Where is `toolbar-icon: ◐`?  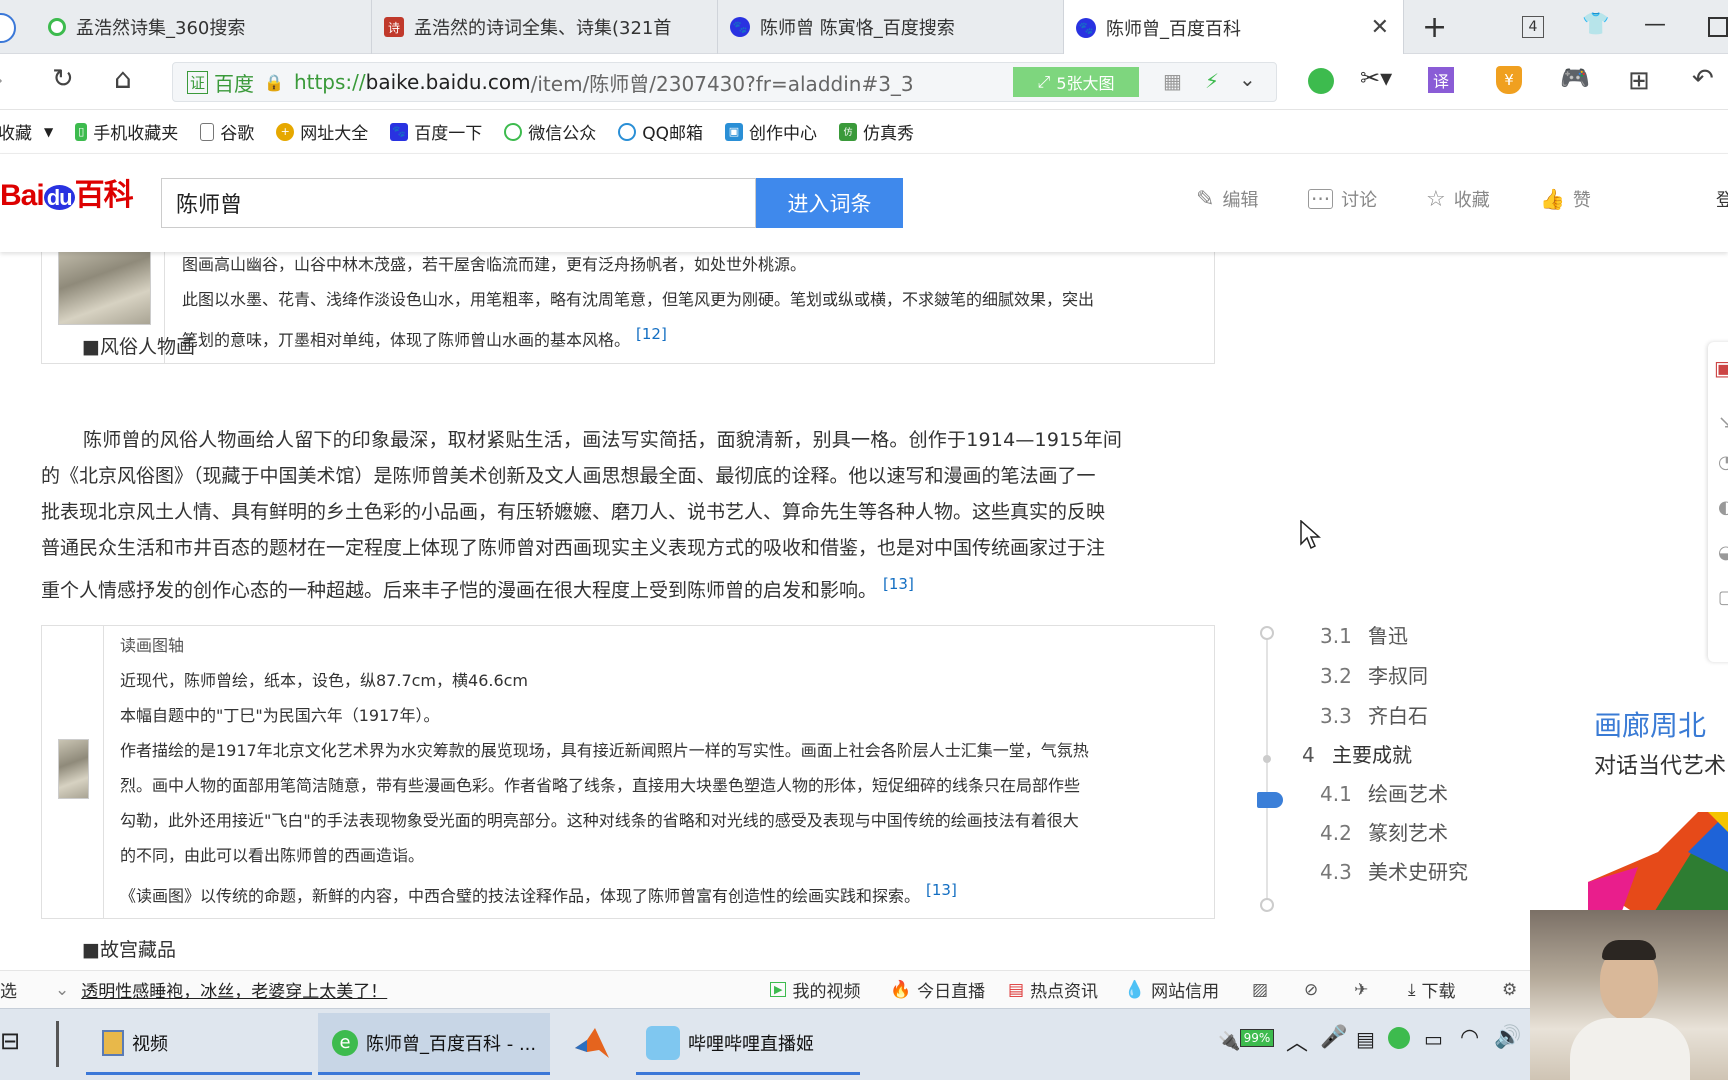
toolbar-icon: ◐ is located at coordinates (1723, 507).